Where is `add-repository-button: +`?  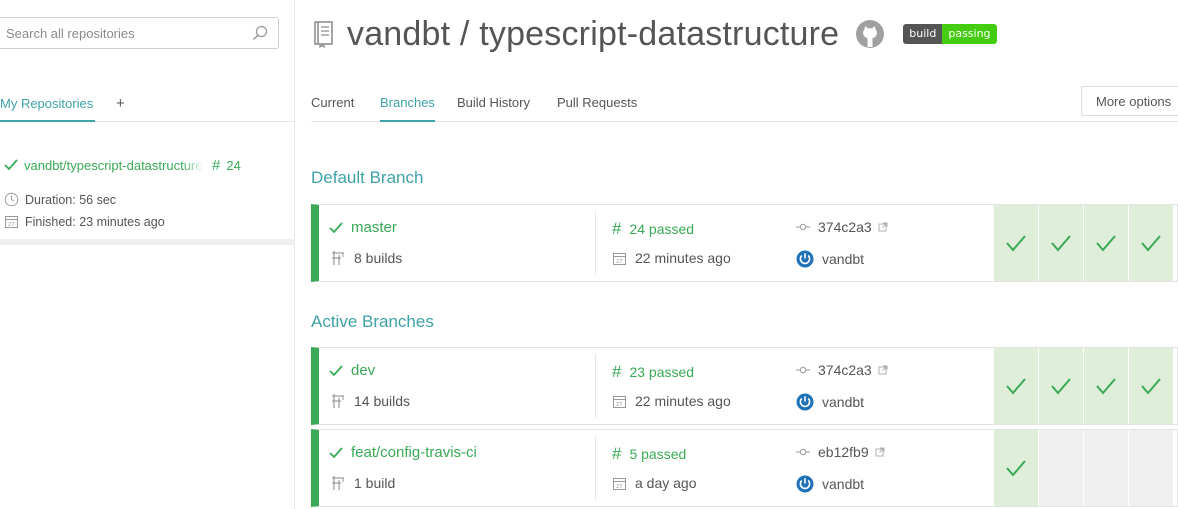 add-repository-button: + is located at coordinates (120, 103).